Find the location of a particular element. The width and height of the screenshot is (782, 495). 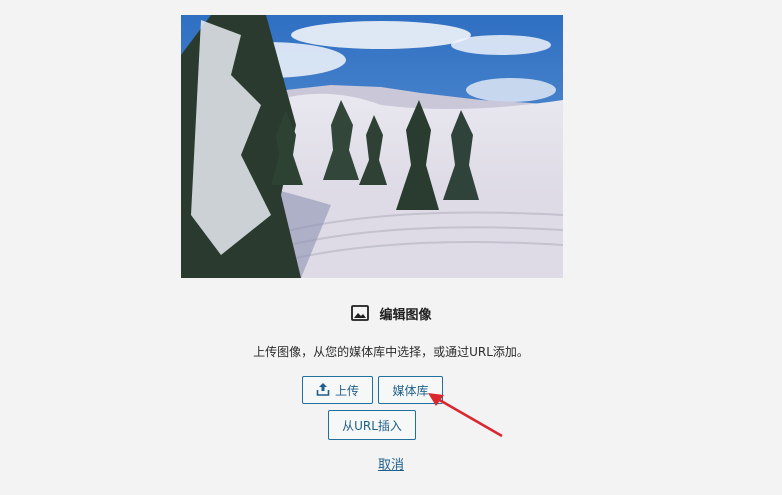

cancel-link: 取消 is located at coordinates (391, 465).